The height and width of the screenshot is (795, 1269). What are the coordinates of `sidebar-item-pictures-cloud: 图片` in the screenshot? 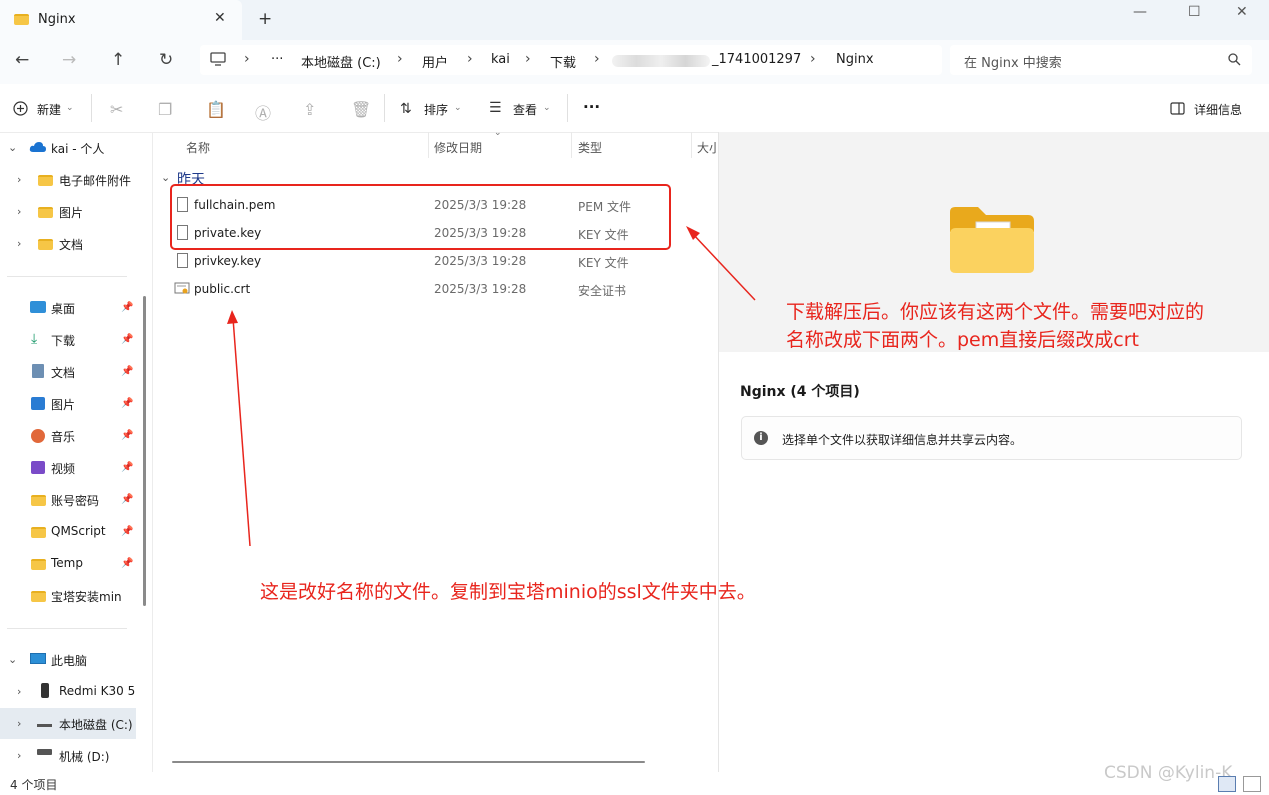 It's located at (71, 212).